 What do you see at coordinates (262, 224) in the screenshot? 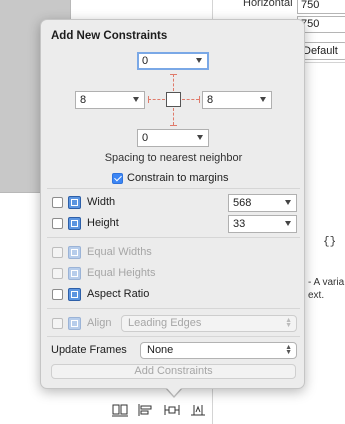
I see `height-field: 33` at bounding box center [262, 224].